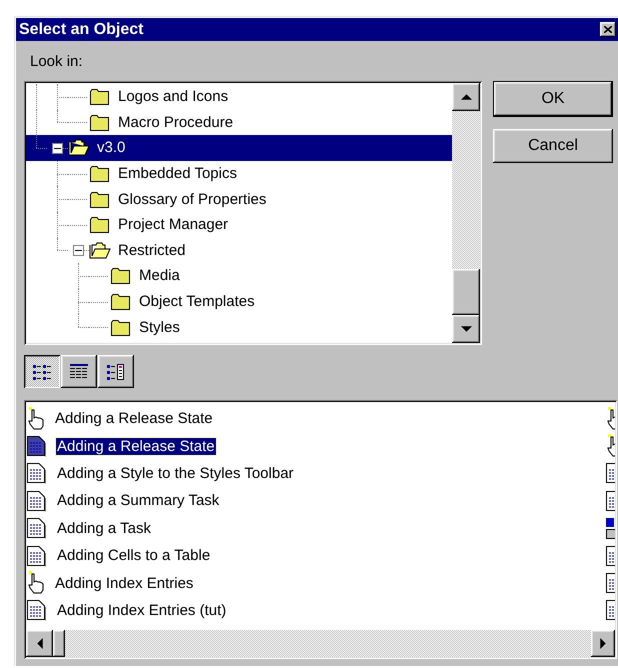 This screenshot has width=618, height=668. I want to click on list-item: Adding a Task, so click(104, 528).